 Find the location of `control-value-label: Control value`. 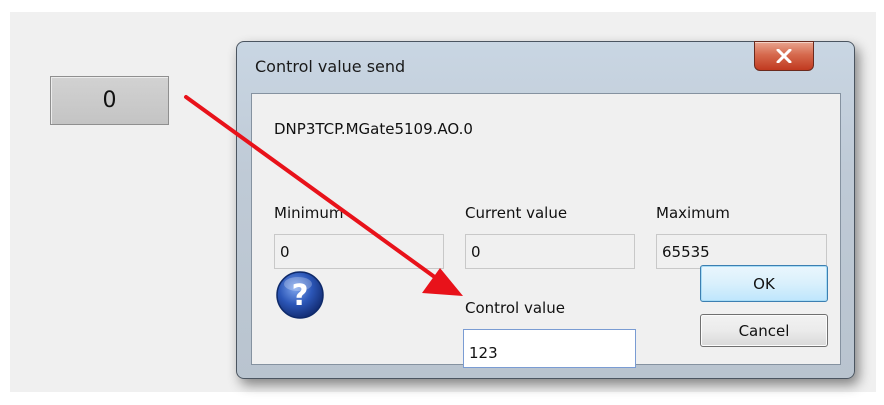

control-value-label: Control value is located at coordinates (515, 308).